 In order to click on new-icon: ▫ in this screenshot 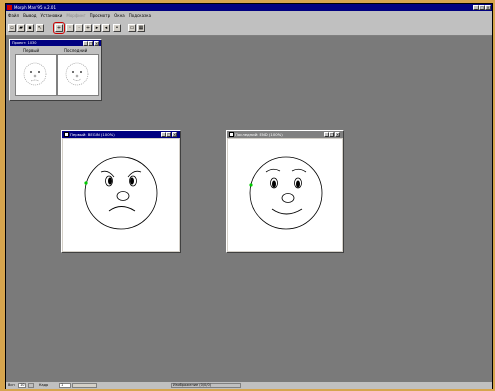, I will do `click(12, 28)`.